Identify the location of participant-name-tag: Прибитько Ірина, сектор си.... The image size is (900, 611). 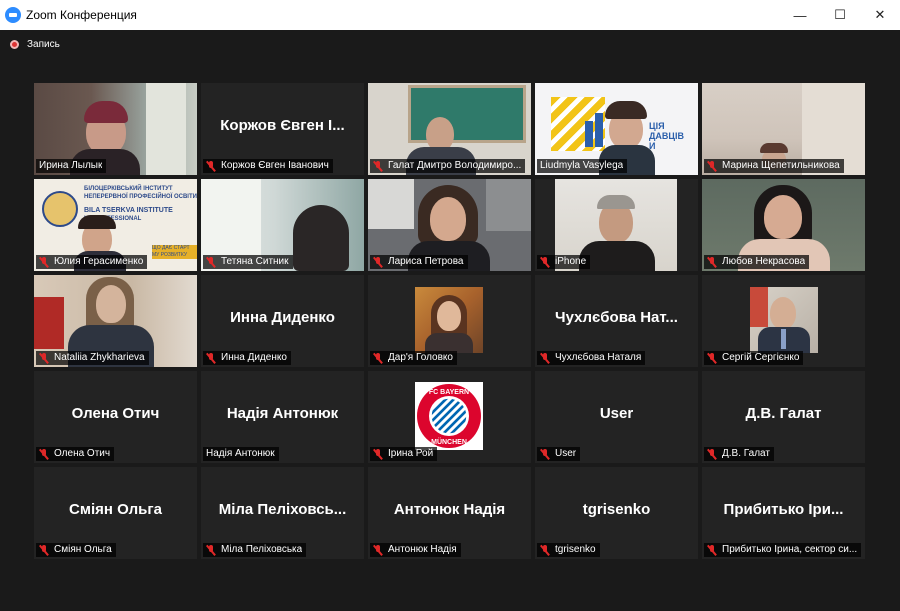
(783, 550).